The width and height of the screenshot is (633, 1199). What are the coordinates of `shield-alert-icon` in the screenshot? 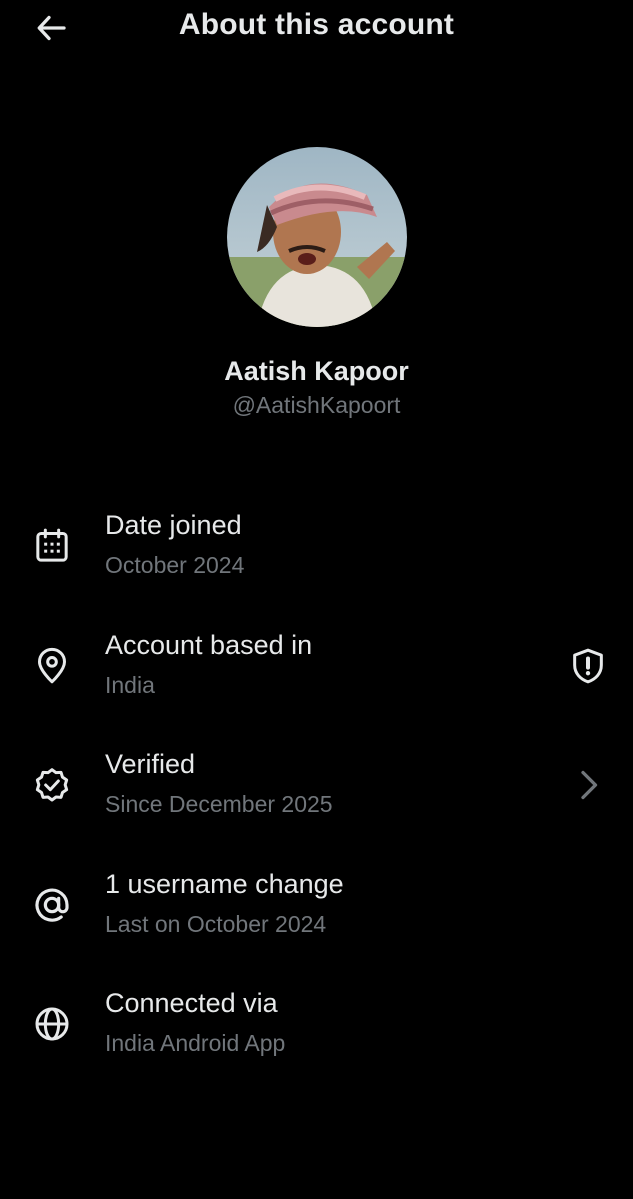 It's located at (588, 665).